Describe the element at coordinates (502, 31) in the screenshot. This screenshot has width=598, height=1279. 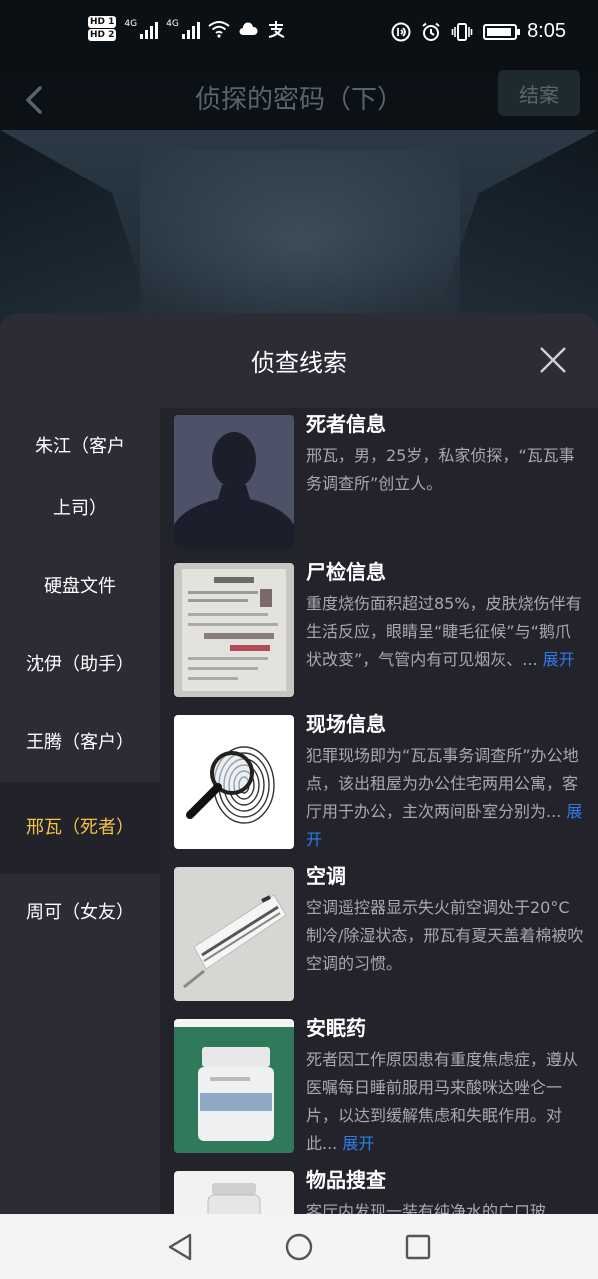
I see `battery-icon` at that location.